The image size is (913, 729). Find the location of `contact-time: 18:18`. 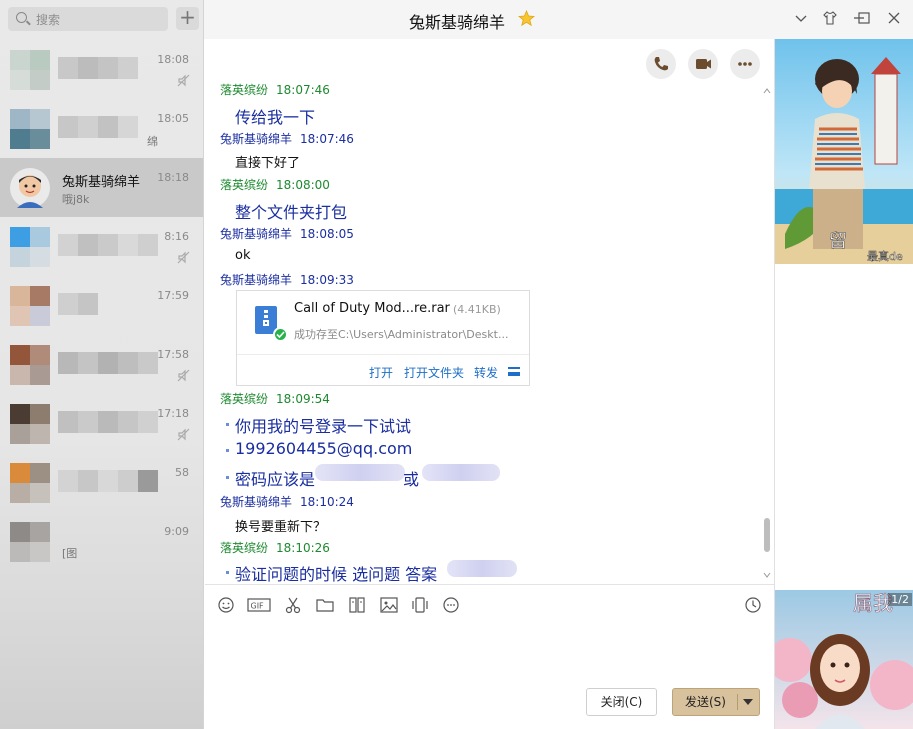

contact-time: 18:18 is located at coordinates (173, 177).